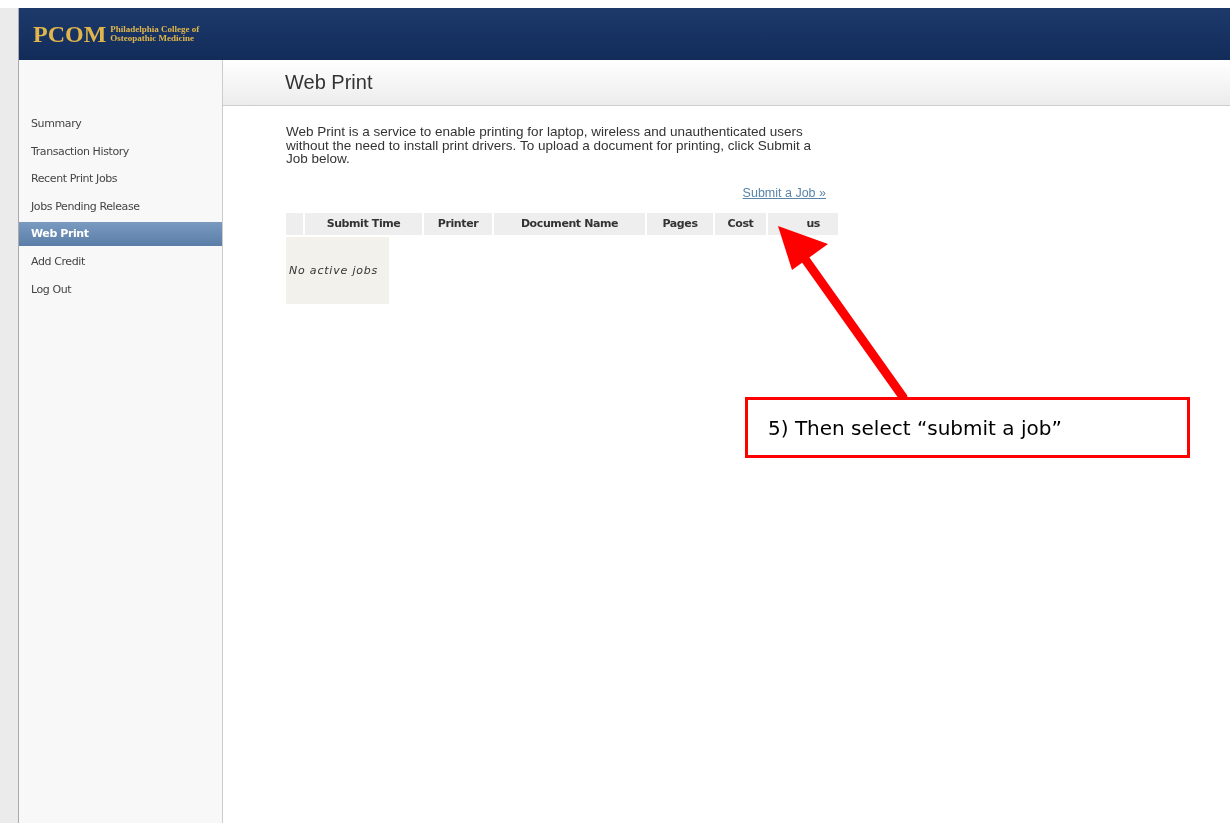  What do you see at coordinates (329, 82) in the screenshot?
I see `page-title: Web Print` at bounding box center [329, 82].